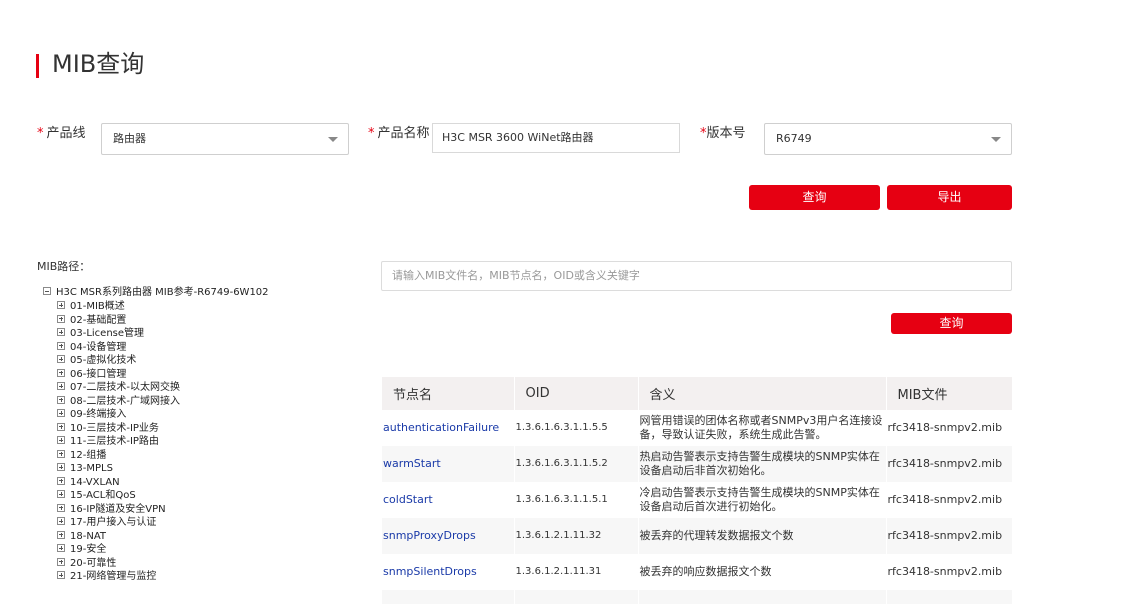 Image resolution: width=1137 pixels, height=604 pixels. I want to click on tree-item: 01-MIB概述, so click(156, 307).